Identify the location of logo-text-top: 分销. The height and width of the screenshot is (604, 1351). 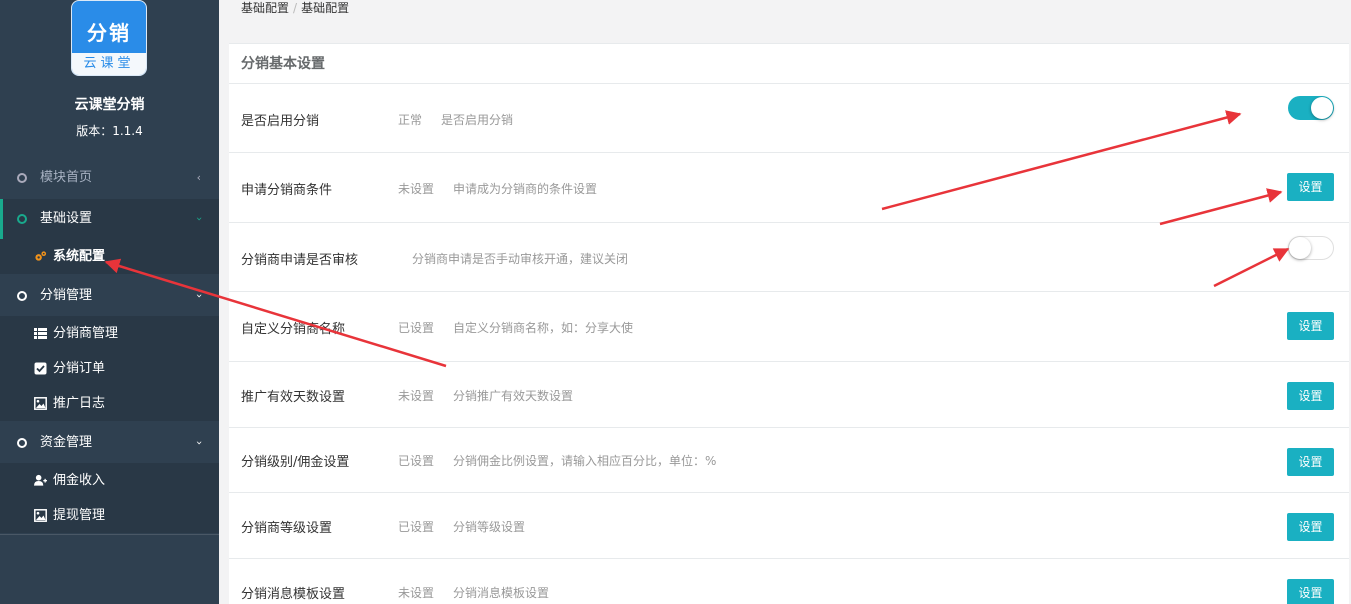
(109, 33).